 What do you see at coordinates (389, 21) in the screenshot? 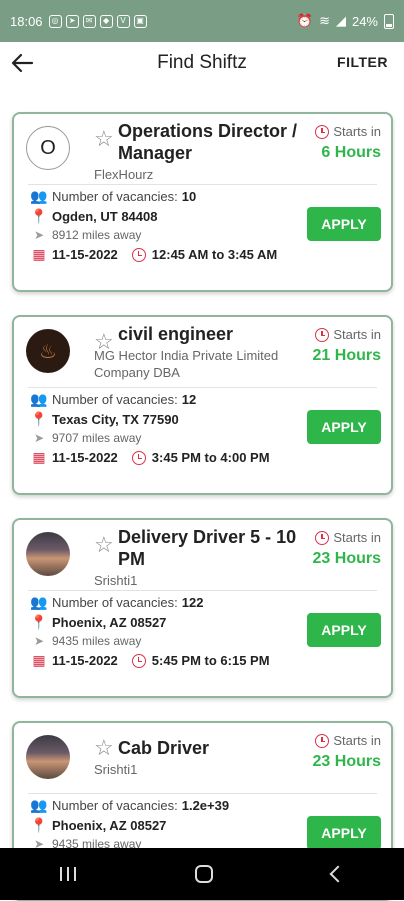
I see `battery-icon` at bounding box center [389, 21].